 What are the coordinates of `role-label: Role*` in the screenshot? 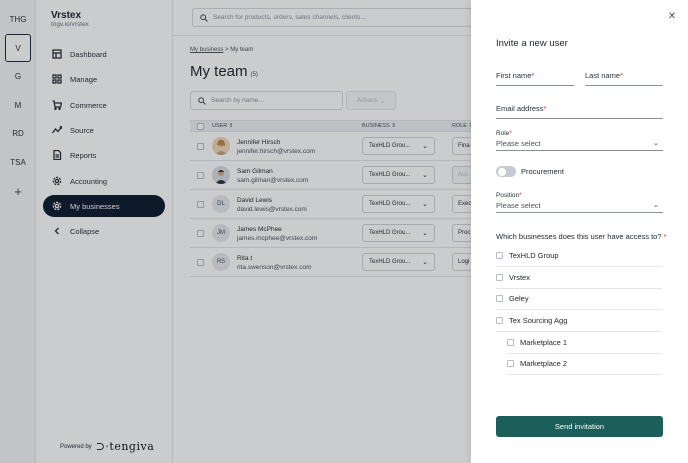 It's located at (504, 133).